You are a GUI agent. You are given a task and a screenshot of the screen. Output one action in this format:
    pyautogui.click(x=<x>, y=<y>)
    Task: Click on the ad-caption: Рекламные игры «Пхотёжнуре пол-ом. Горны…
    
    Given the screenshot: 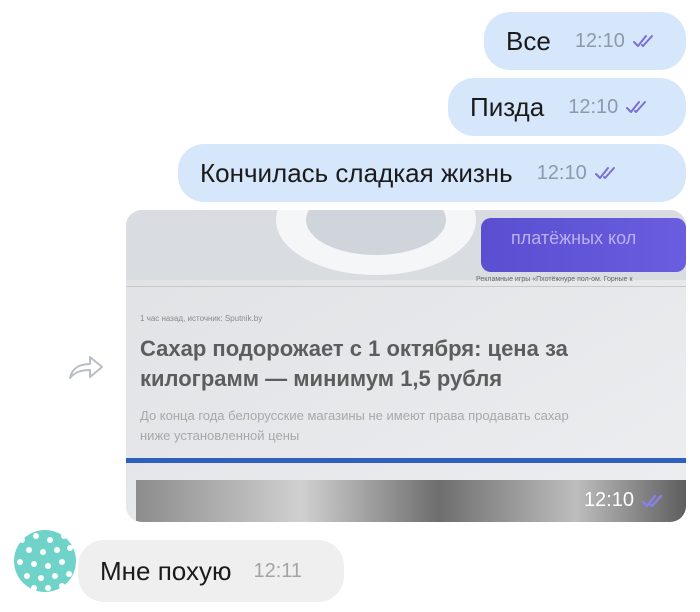 What is the action you would take?
    pyautogui.click(x=554, y=279)
    